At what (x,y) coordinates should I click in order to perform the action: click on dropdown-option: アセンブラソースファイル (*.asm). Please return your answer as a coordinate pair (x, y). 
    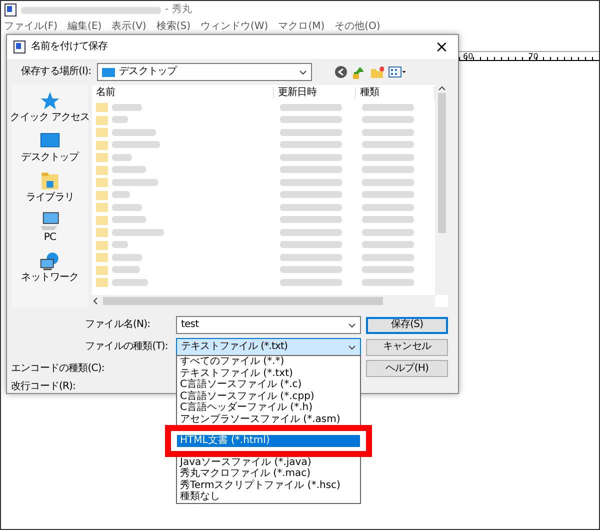
    Looking at the image, I should click on (268, 419).